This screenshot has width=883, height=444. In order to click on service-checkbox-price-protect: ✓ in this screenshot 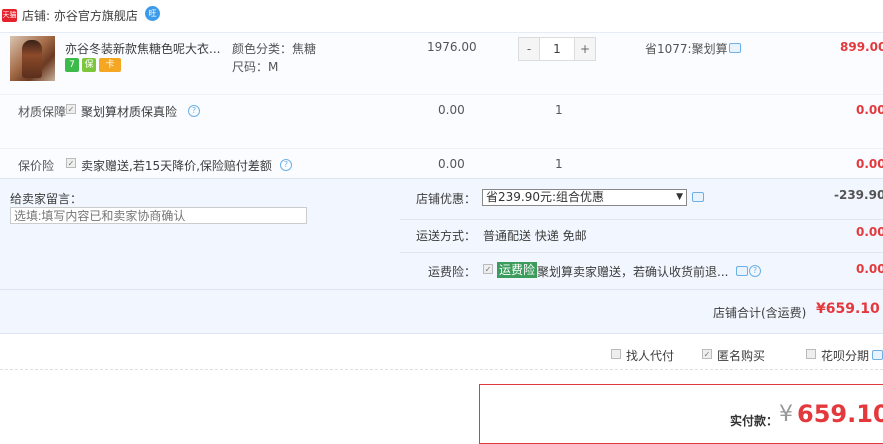, I will do `click(71, 163)`.